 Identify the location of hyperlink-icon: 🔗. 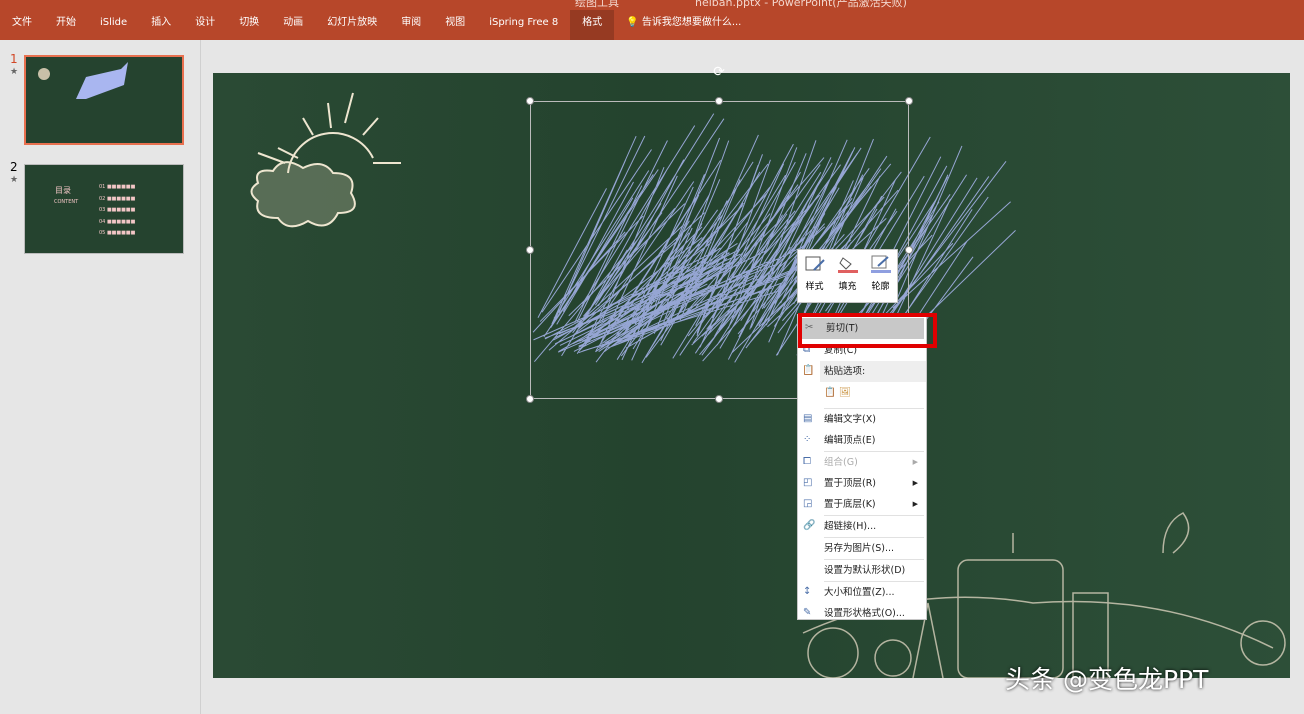
(809, 525).